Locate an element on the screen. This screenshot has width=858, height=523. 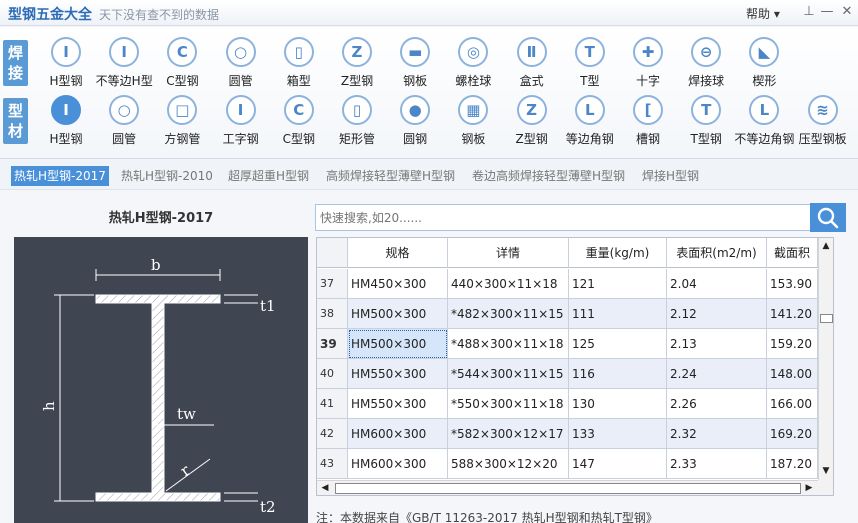
minimize-button: — is located at coordinates (827, 12).